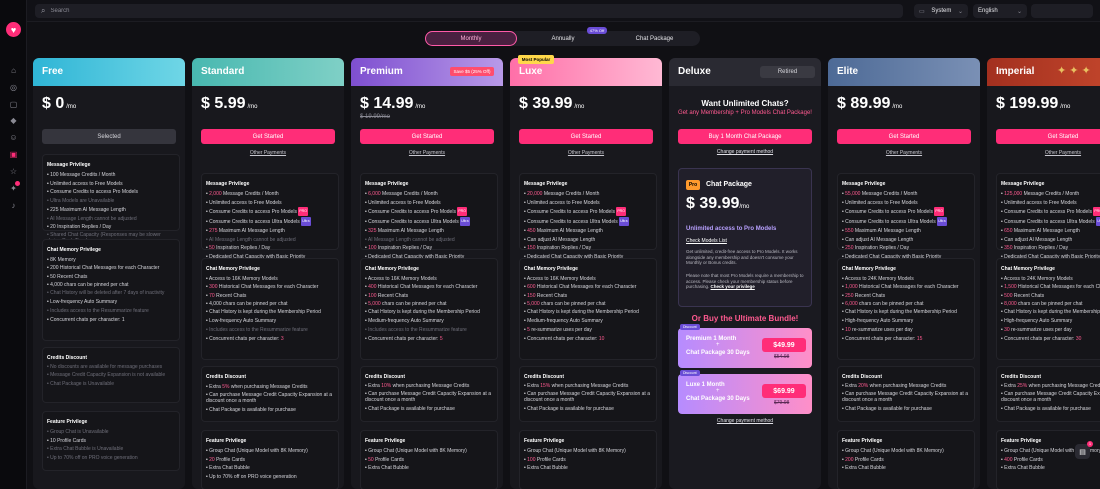 Image resolution: width=1100 pixels, height=489 pixels. Describe the element at coordinates (13, 104) in the screenshot. I see `chat-icon: ▢` at that location.